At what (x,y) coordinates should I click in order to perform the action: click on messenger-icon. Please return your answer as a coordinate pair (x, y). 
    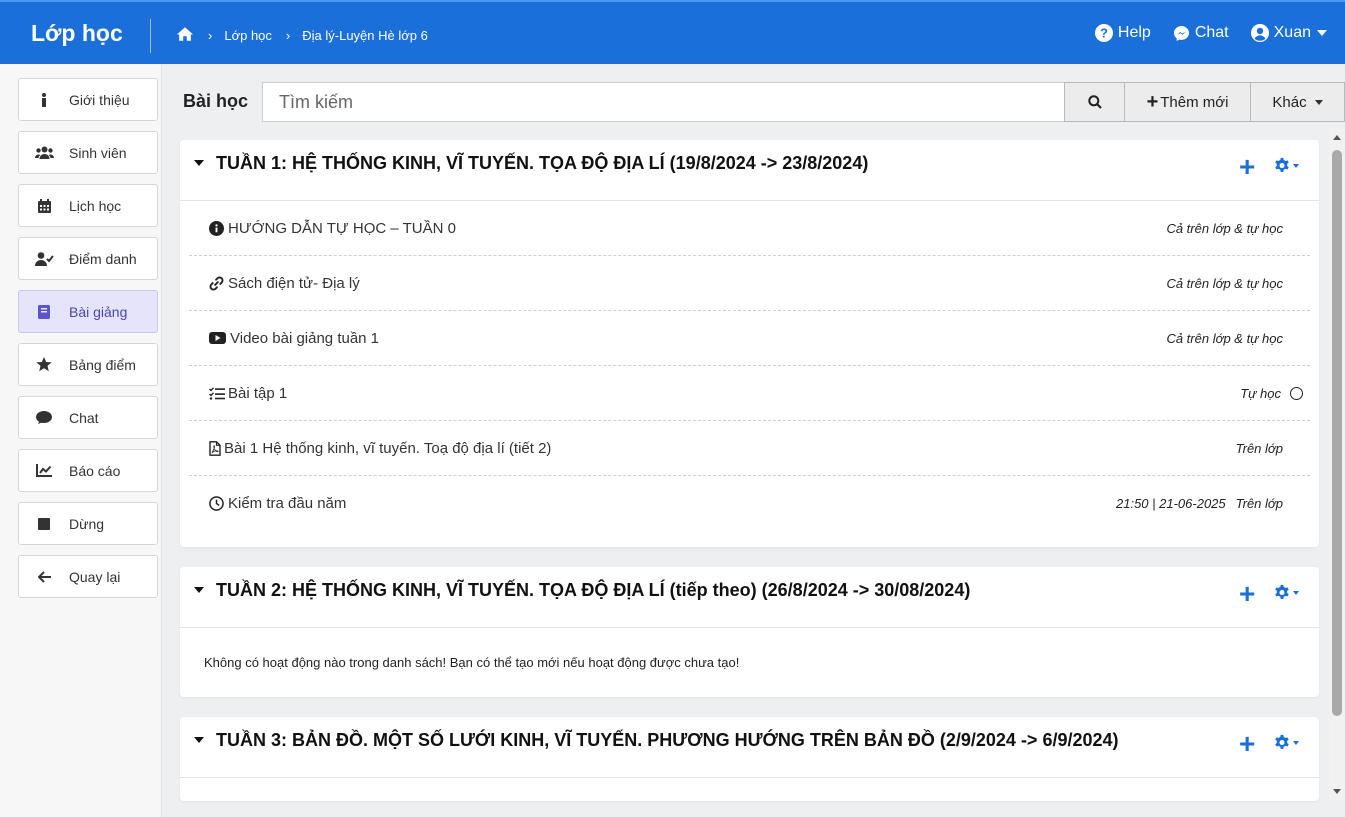
    Looking at the image, I should click on (1181, 33).